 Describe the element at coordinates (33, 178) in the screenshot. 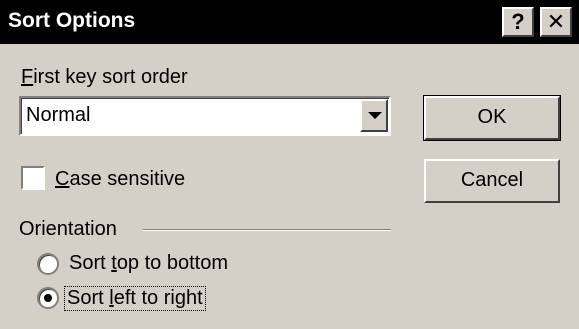

I see `case-sensitive-checkbox` at that location.